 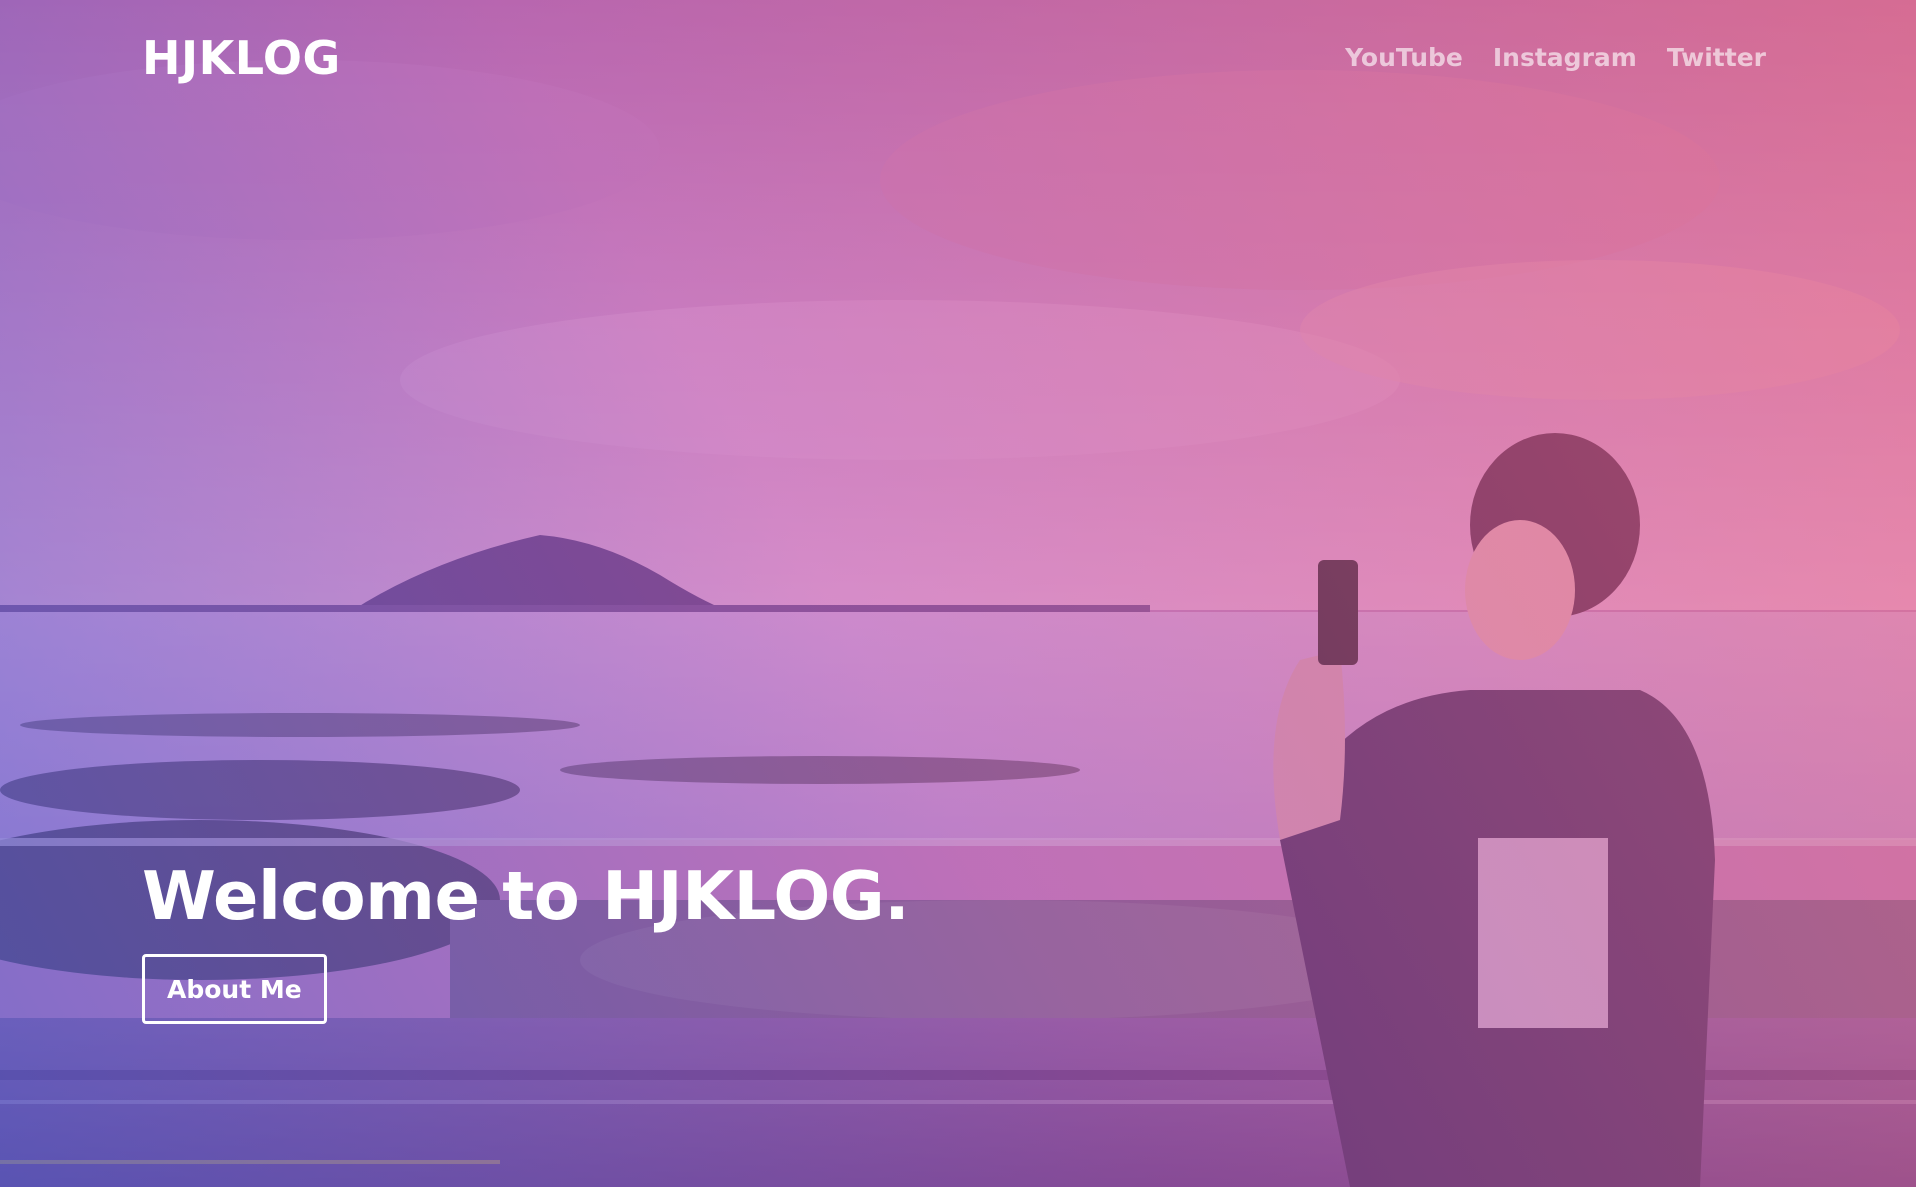 I want to click on hero-title: Welcome to HJKLOG., so click(x=526, y=896).